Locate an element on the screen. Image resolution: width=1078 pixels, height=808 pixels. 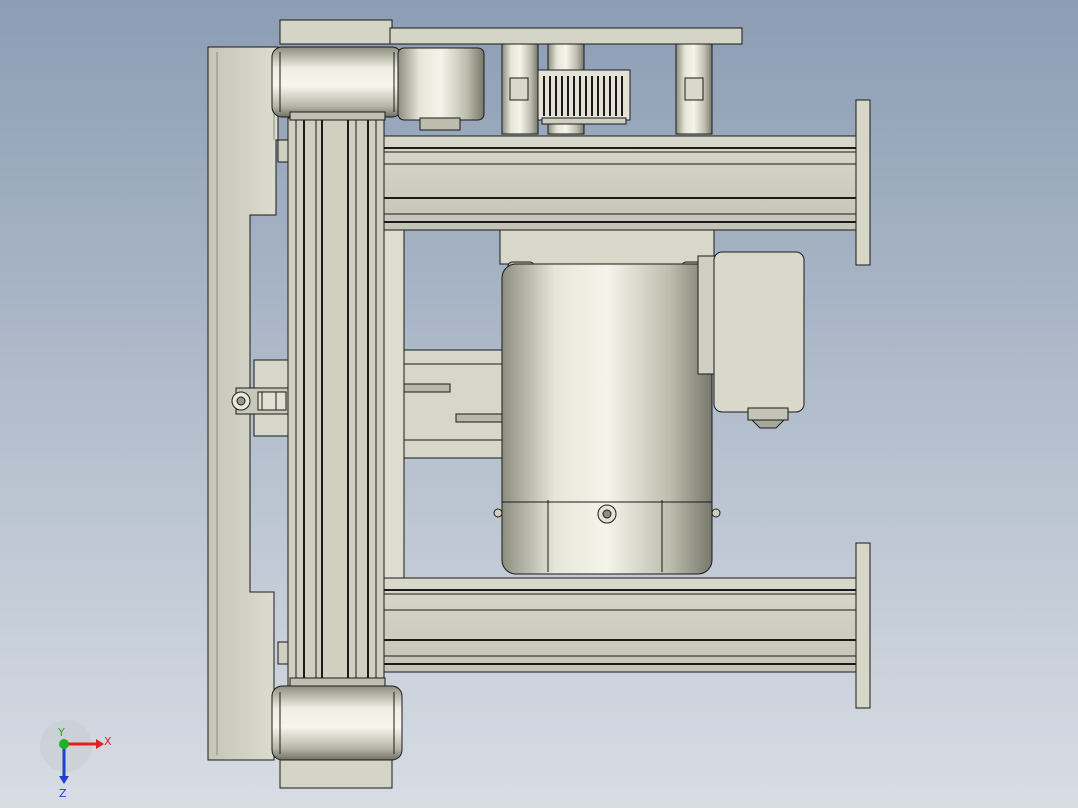
standoff-post-left is located at coordinates (520, 89).